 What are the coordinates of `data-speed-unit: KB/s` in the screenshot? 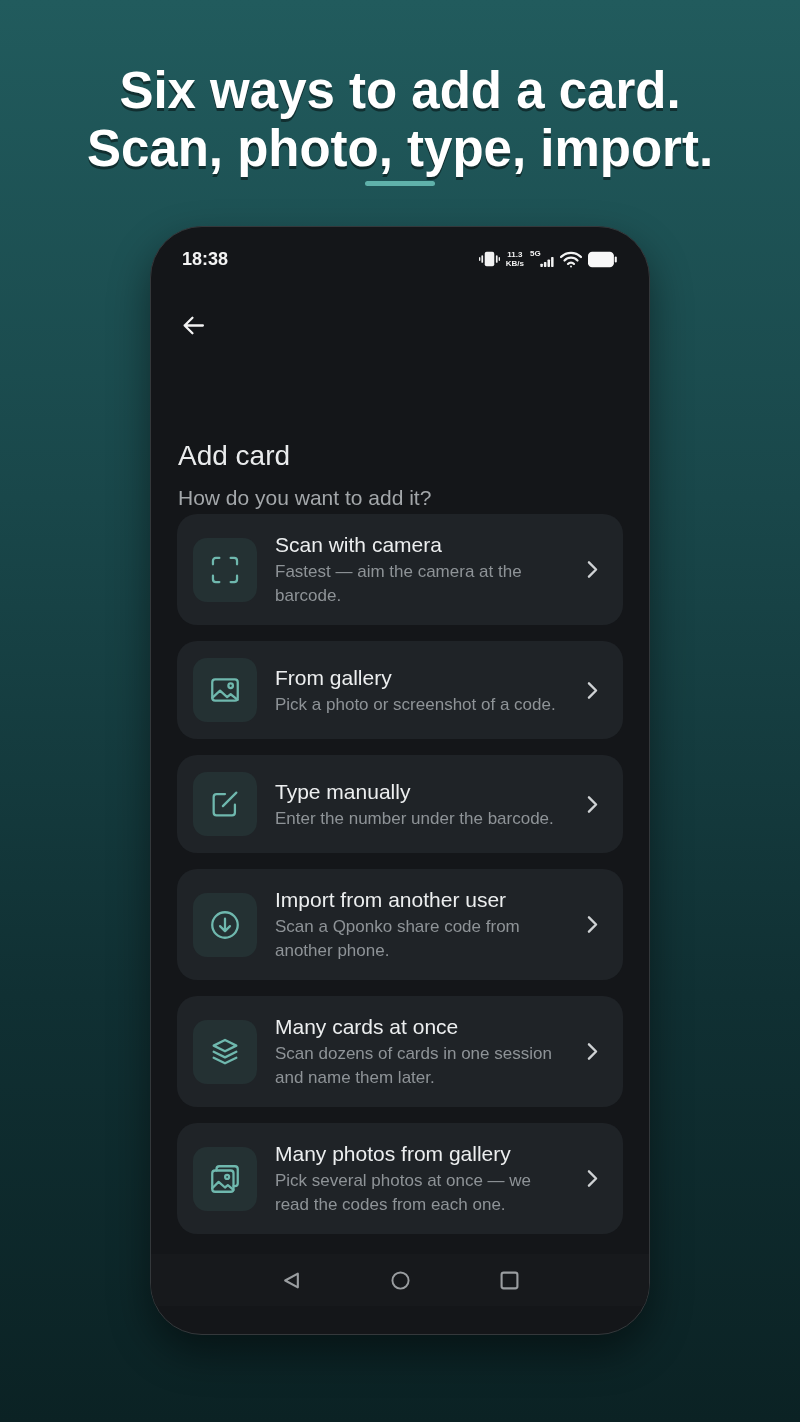 It's located at (514, 263).